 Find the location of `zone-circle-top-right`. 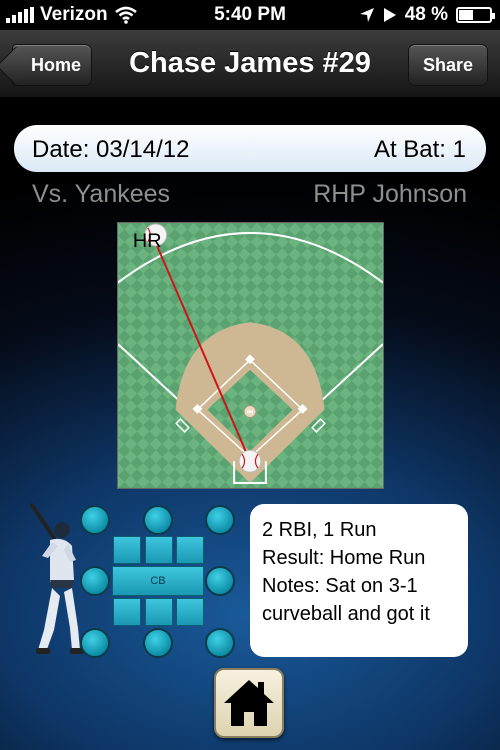

zone-circle-top-right is located at coordinates (220, 520).